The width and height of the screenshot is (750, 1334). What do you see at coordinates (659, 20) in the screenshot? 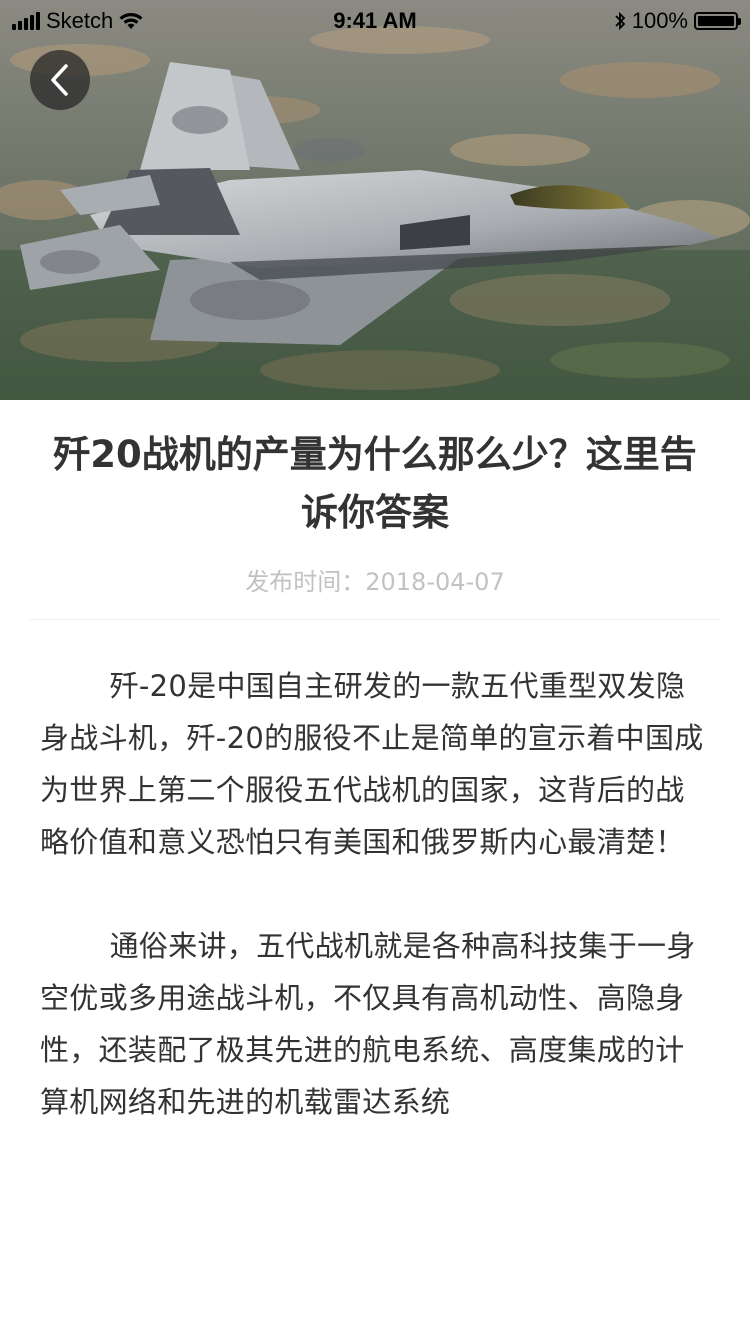
I see `battery-percentage: 100%` at bounding box center [659, 20].